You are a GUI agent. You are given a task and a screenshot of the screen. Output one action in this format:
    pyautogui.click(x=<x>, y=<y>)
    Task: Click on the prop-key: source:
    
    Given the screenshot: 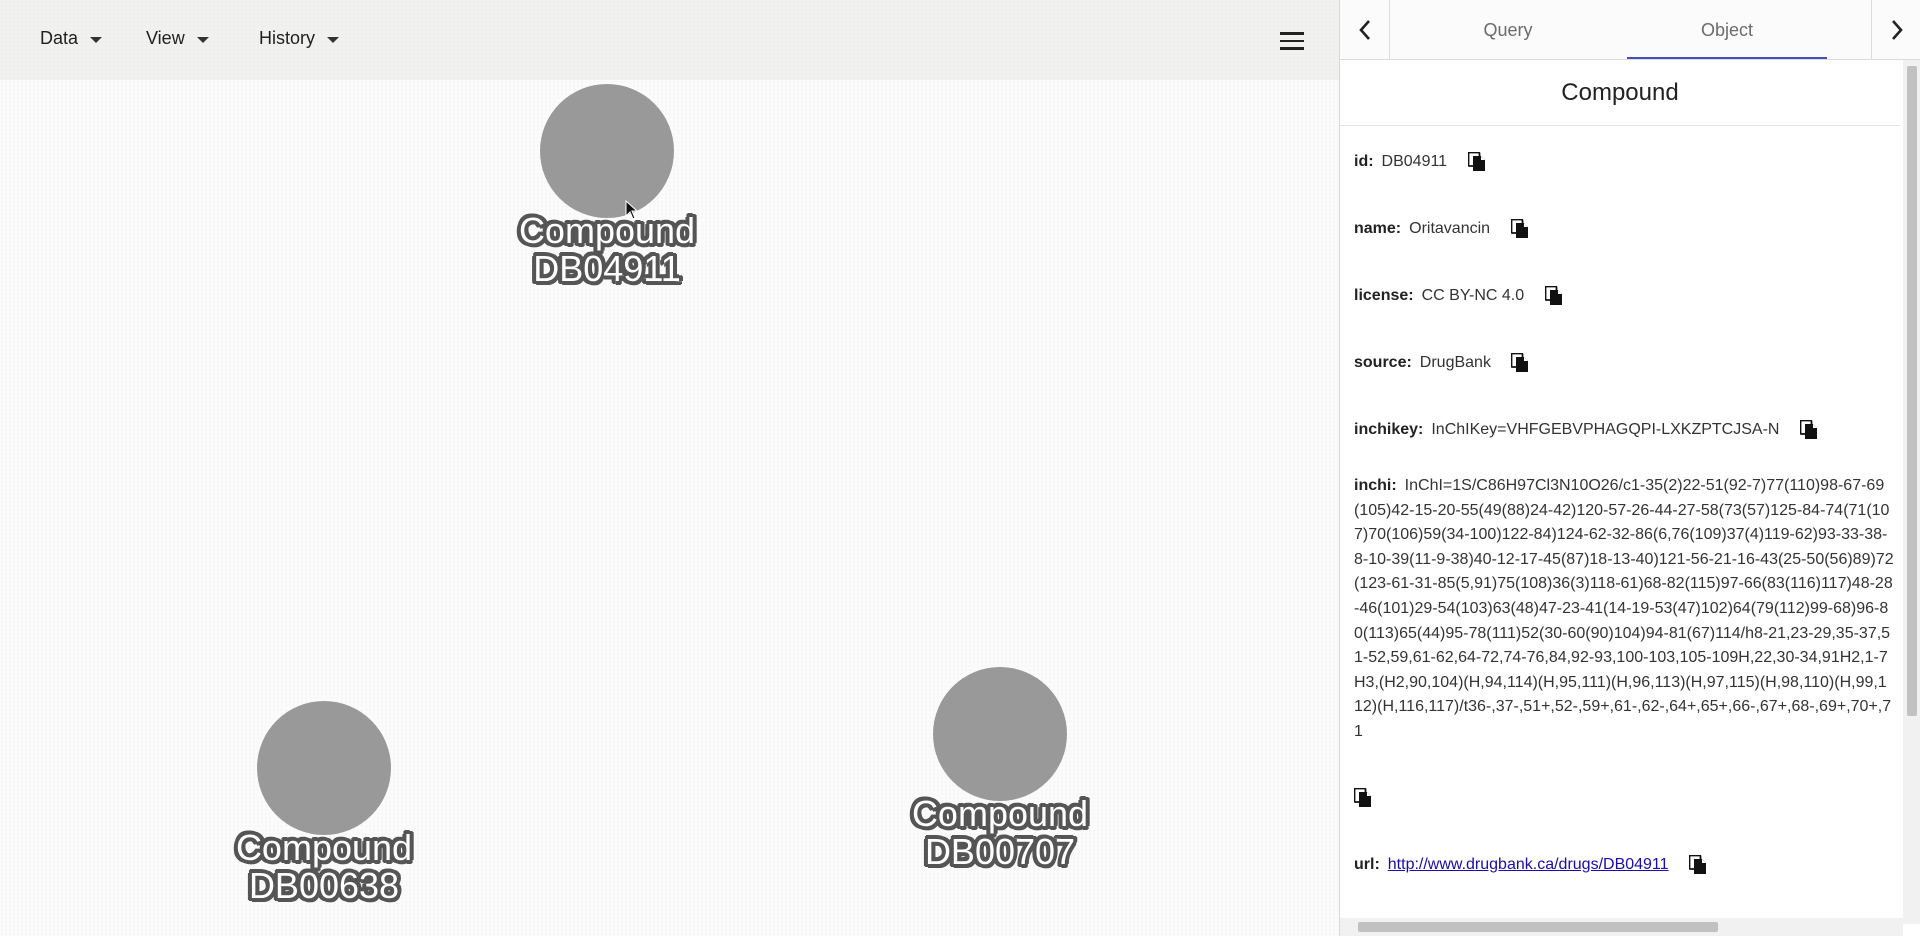 What is the action you would take?
    pyautogui.click(x=1383, y=362)
    